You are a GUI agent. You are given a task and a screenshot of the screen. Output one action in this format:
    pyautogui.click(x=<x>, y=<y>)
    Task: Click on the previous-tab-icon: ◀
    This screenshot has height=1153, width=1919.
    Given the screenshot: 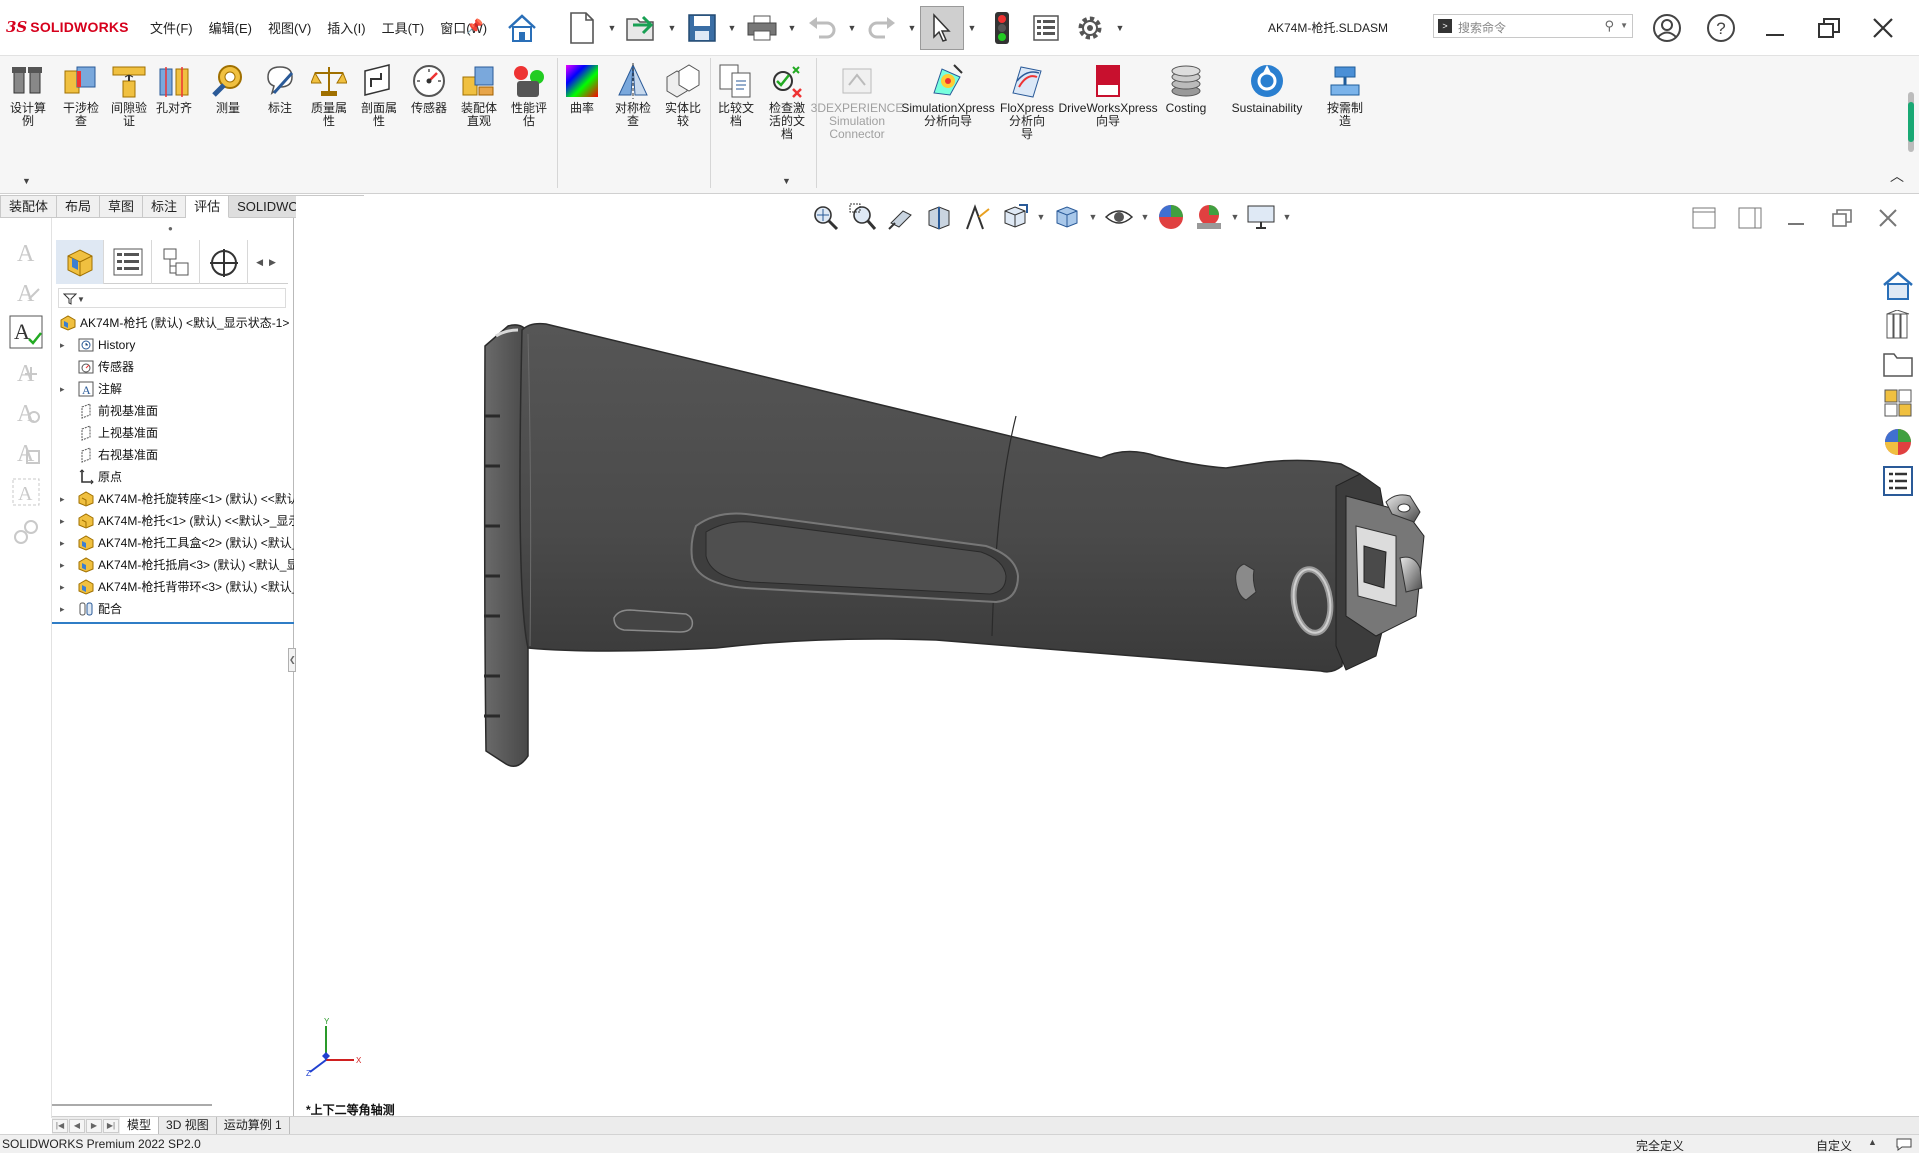 What is the action you would take?
    pyautogui.click(x=77, y=1125)
    